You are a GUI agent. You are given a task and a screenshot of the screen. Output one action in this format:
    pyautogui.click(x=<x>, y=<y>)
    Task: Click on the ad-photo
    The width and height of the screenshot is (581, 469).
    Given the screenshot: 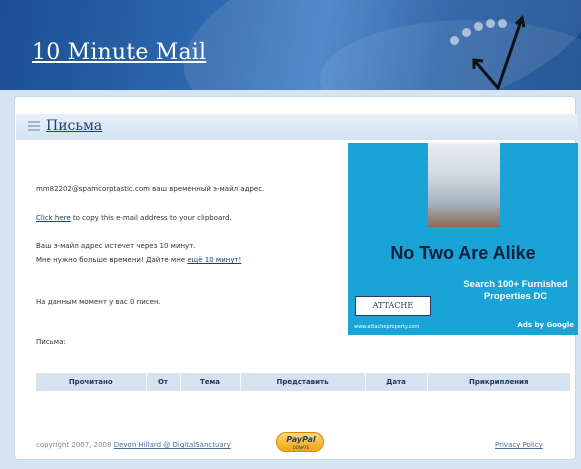 What is the action you would take?
    pyautogui.click(x=464, y=185)
    